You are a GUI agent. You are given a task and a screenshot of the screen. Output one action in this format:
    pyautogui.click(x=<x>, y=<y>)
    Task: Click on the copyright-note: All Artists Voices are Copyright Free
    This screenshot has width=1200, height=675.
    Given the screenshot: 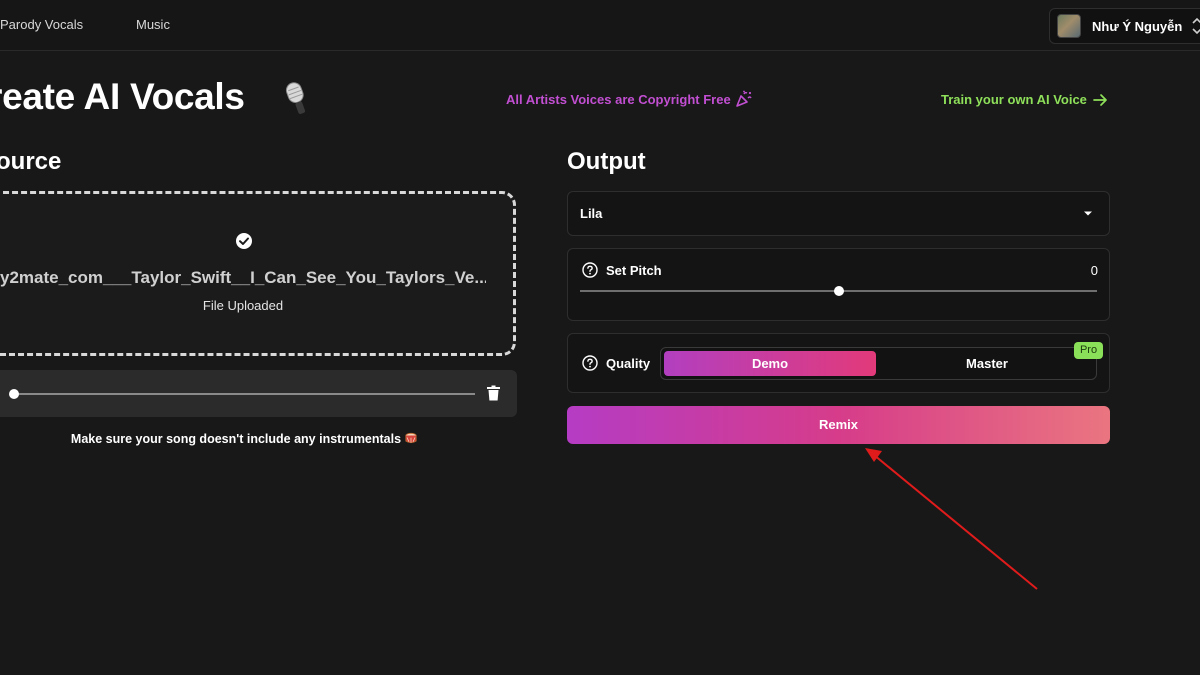 What is the action you would take?
    pyautogui.click(x=618, y=99)
    